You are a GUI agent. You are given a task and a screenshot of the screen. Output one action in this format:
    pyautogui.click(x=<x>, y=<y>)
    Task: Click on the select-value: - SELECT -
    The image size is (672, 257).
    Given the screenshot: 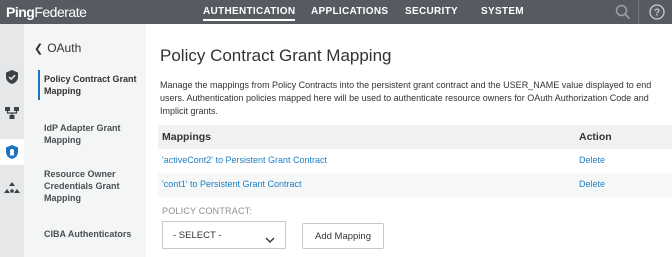 What is the action you would take?
    pyautogui.click(x=197, y=235)
    